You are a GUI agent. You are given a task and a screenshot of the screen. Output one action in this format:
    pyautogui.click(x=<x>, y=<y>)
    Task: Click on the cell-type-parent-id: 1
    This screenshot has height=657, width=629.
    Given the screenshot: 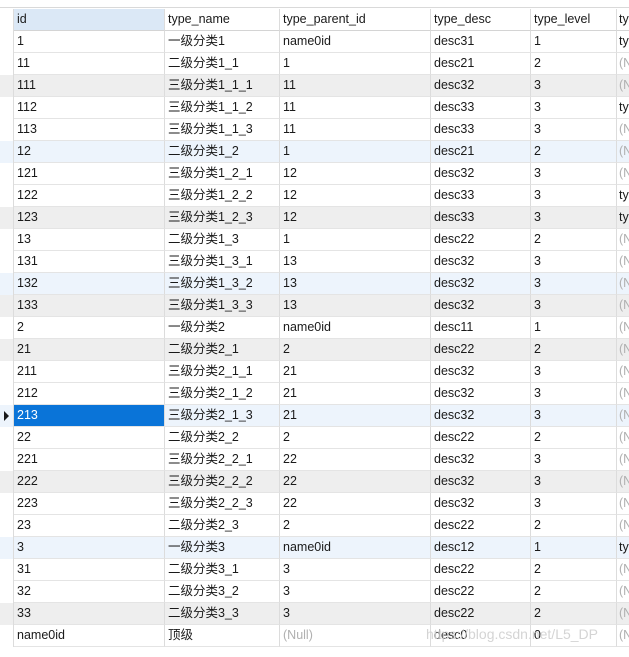 What is the action you would take?
    pyautogui.click(x=355, y=240)
    